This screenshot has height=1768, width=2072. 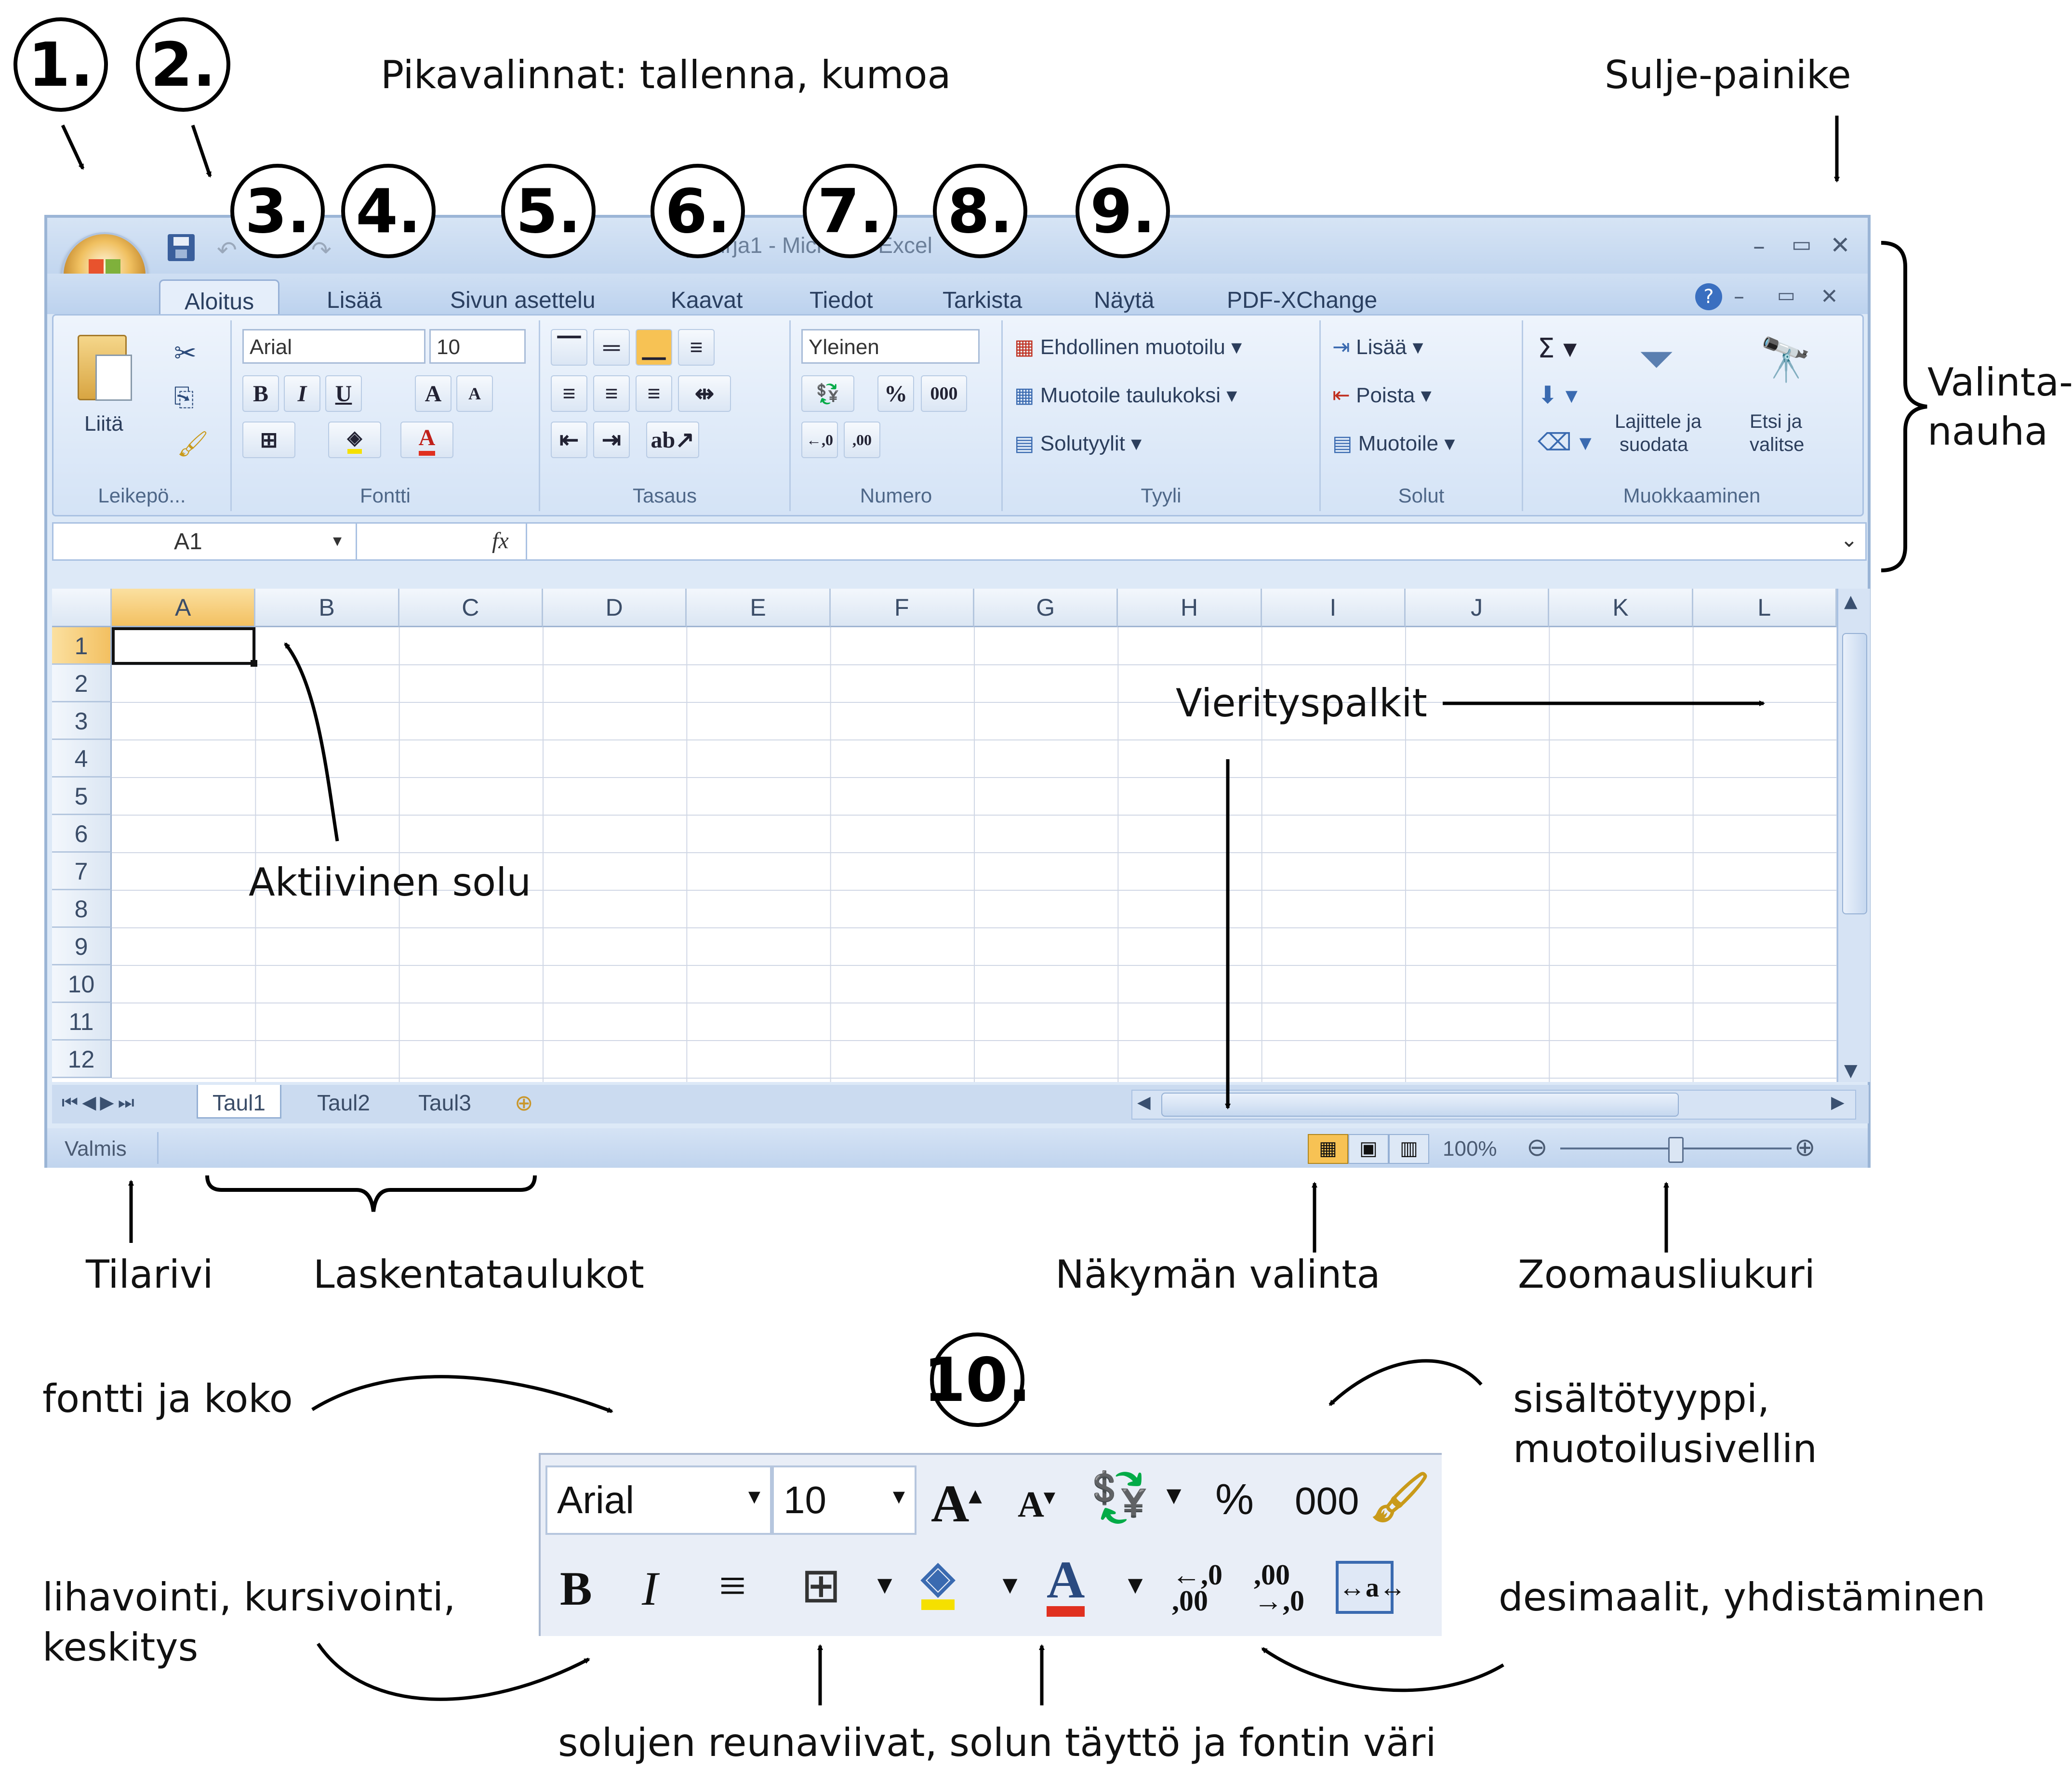 I want to click on arrow-content-type, so click(x=1405, y=1382).